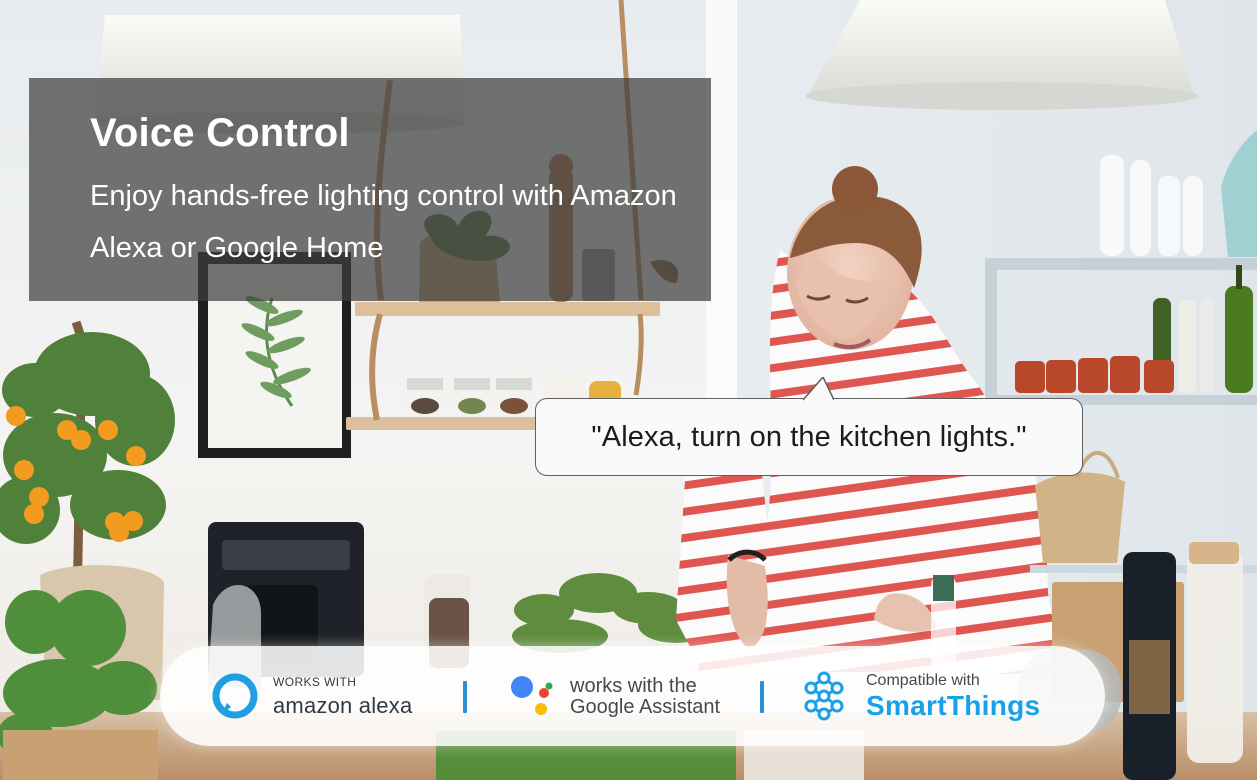 The width and height of the screenshot is (1257, 780). What do you see at coordinates (633, 685) in the screenshot?
I see `google-top-text: works with the` at bounding box center [633, 685].